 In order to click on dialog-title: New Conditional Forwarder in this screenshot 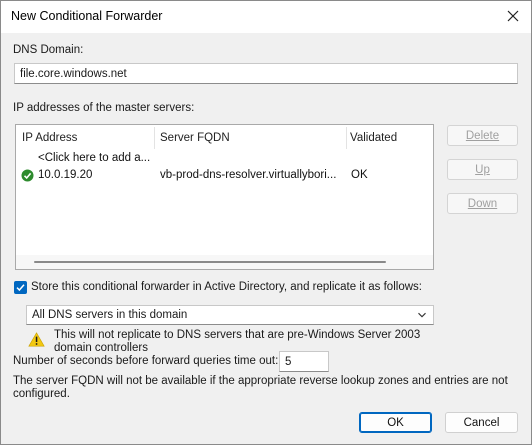, I will do `click(87, 16)`.